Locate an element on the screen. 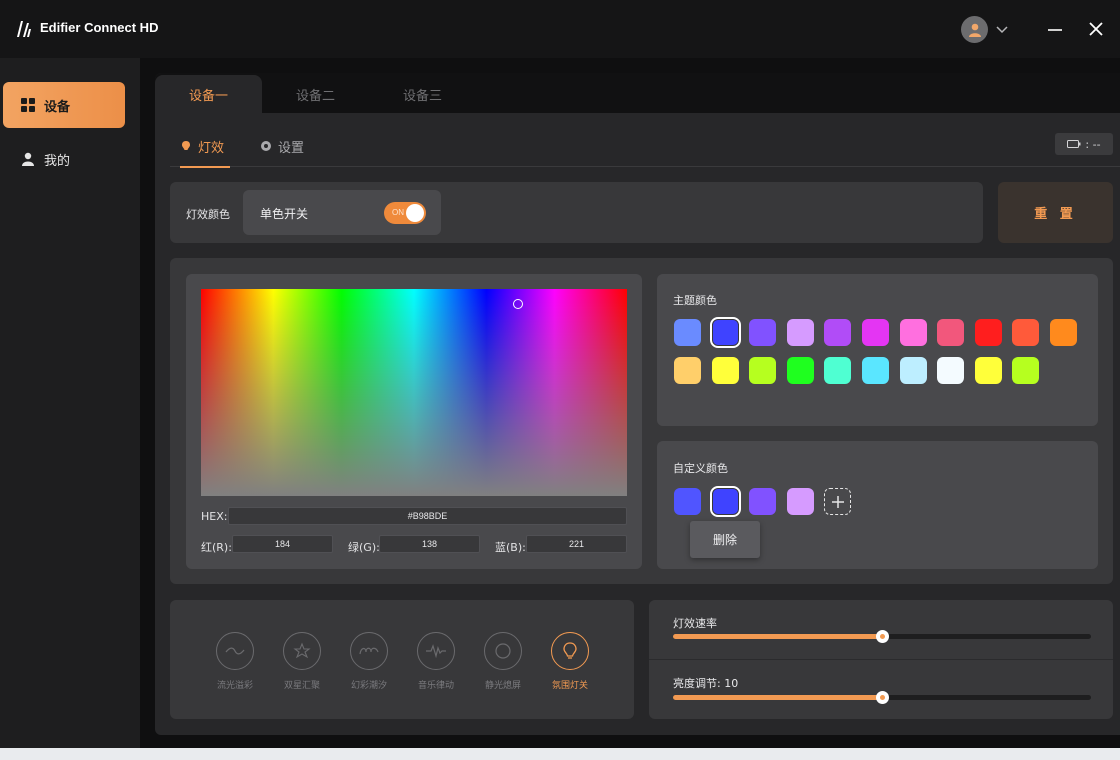 This screenshot has width=1120, height=760. sidebar-item-device: 设备 is located at coordinates (64, 105).